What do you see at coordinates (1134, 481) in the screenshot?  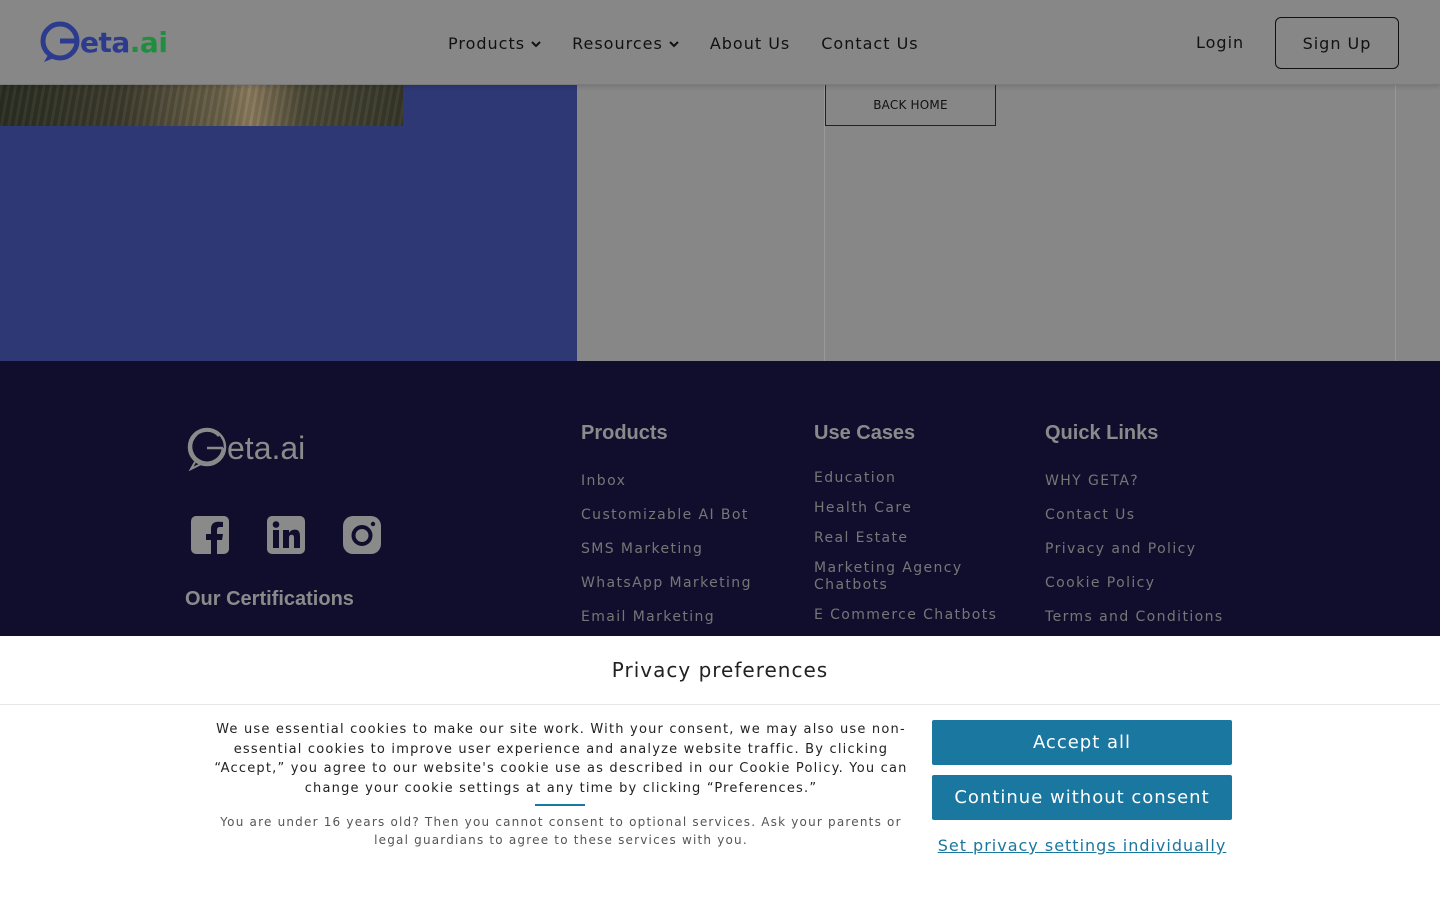 I see `footer-link: WHY GETA?` at bounding box center [1134, 481].